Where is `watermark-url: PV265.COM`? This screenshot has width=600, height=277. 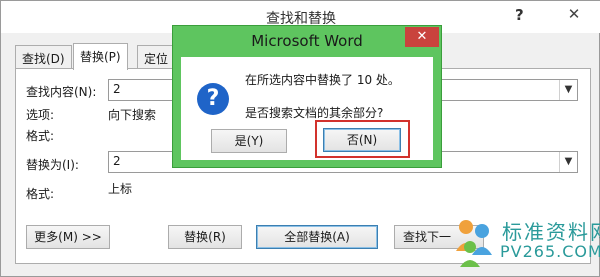
watermark-url: PV265.COM is located at coordinates (550, 251).